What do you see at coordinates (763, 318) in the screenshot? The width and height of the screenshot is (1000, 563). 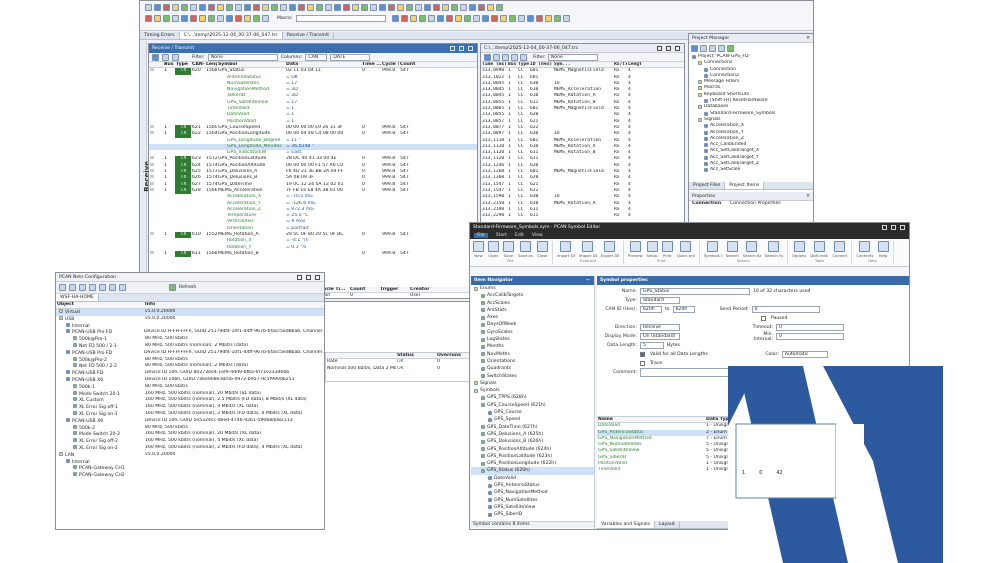 I see `paused-checkbox` at bounding box center [763, 318].